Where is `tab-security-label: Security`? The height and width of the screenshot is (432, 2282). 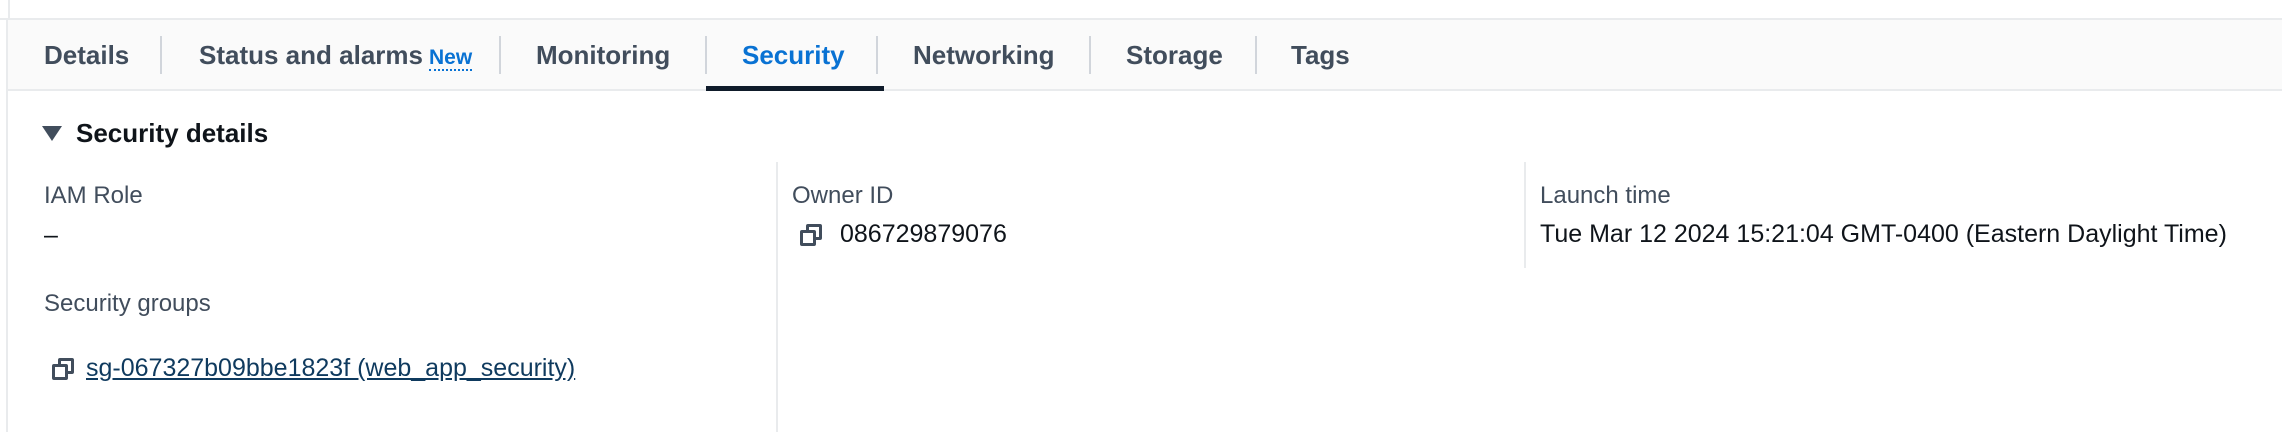 tab-security-label: Security is located at coordinates (793, 55).